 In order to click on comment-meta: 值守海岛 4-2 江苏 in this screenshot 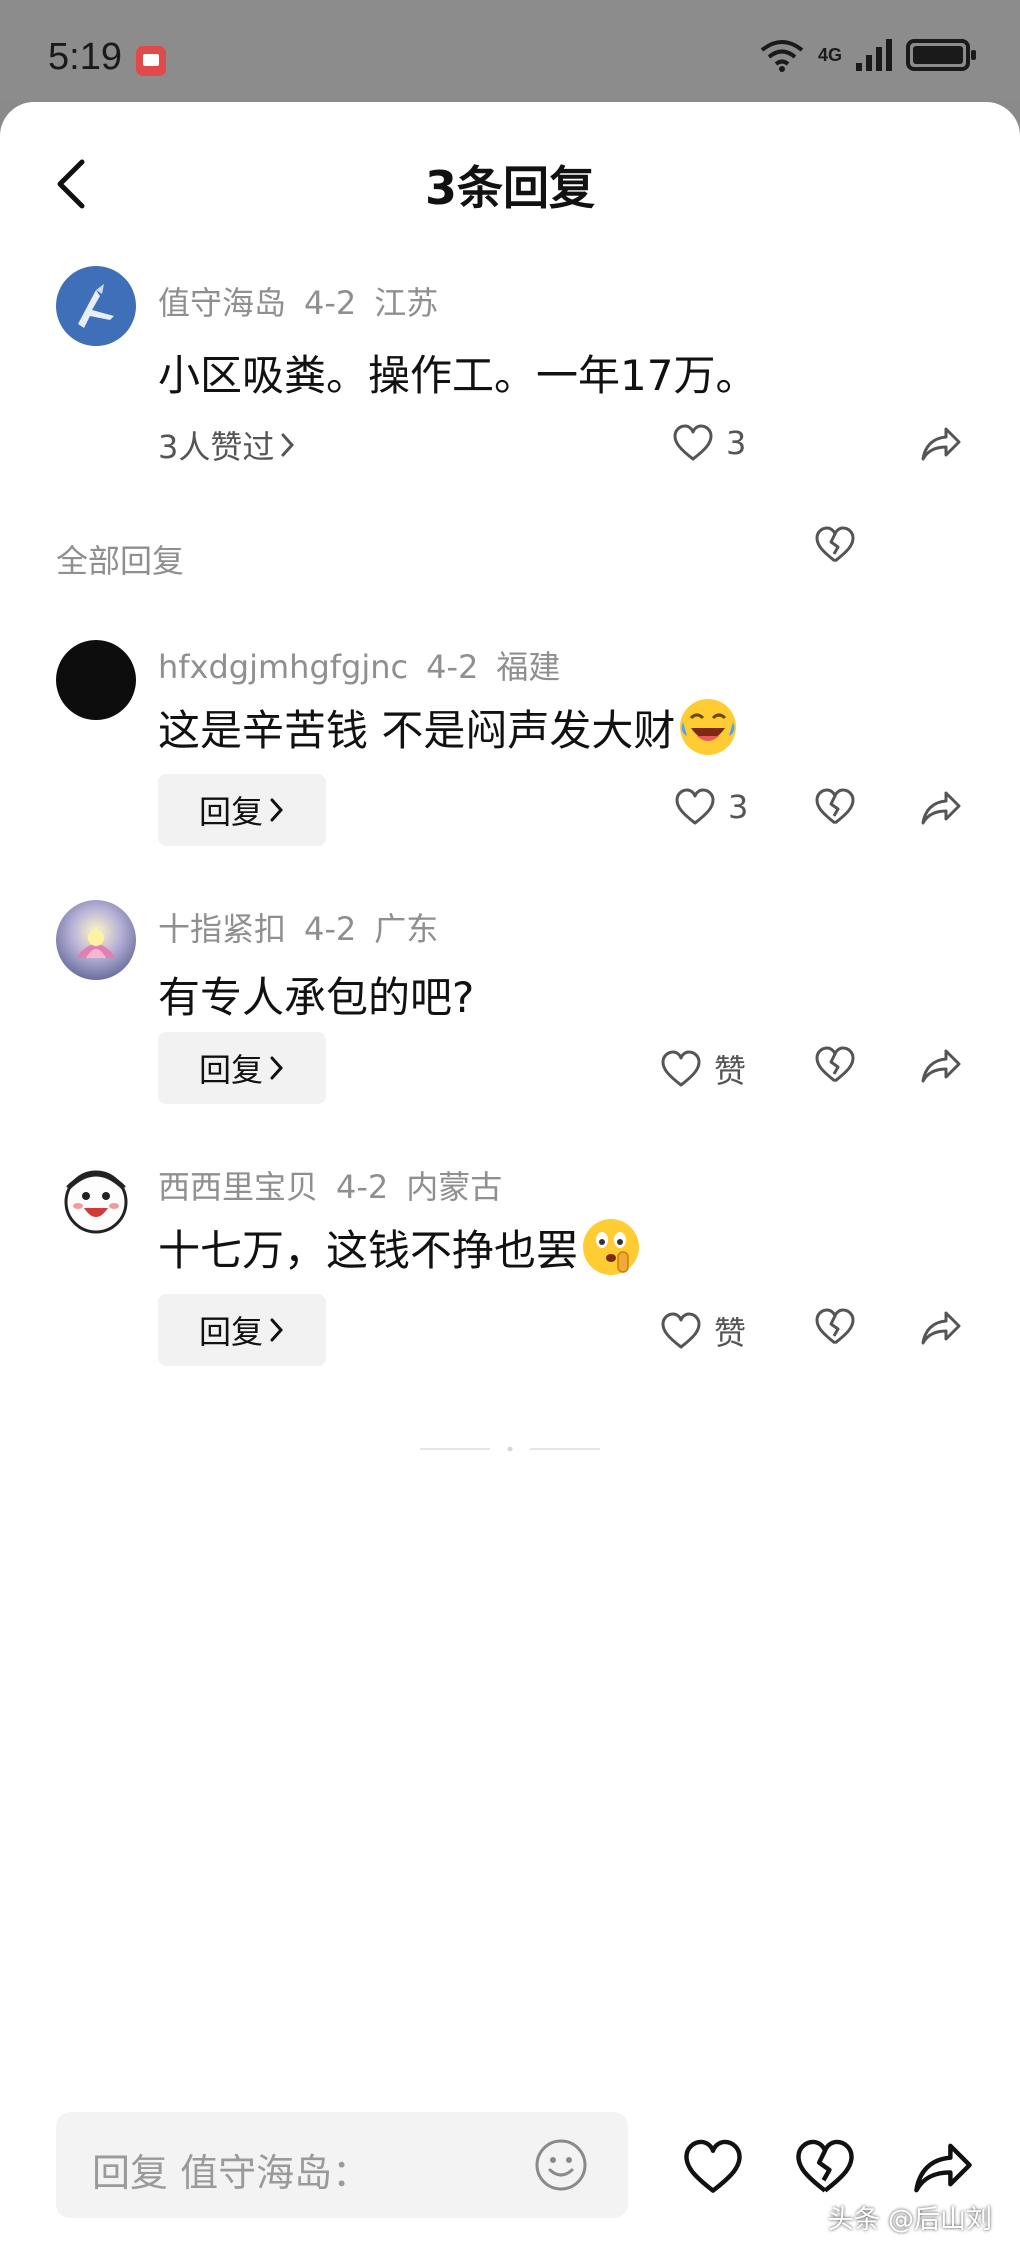, I will do `click(307, 301)`.